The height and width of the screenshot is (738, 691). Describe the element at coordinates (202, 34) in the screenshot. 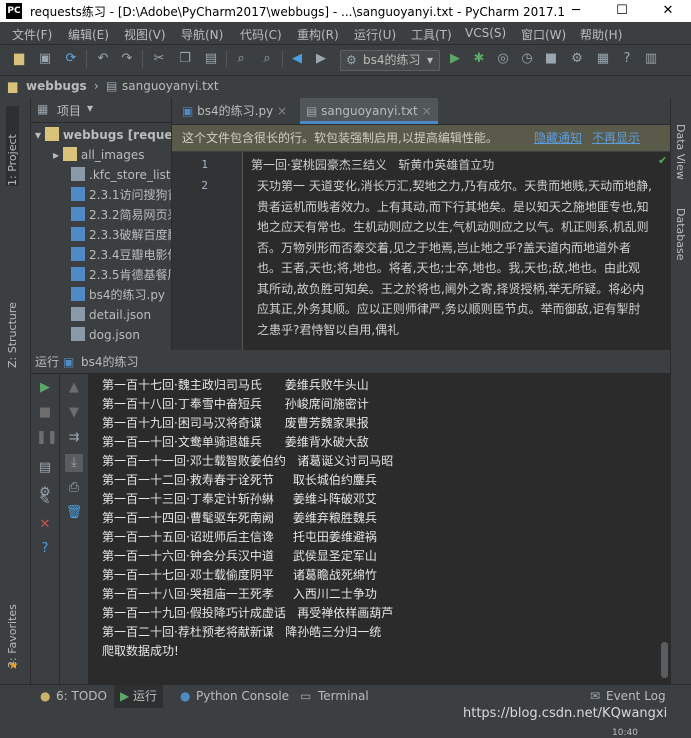

I see `menu-navigate: 导航(N)` at that location.